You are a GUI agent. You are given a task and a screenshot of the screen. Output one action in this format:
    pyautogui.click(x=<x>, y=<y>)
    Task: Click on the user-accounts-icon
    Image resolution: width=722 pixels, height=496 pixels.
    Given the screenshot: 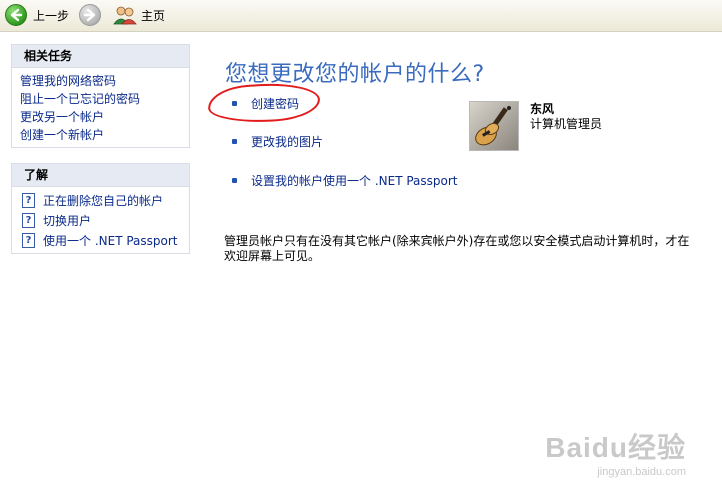 What is the action you would take?
    pyautogui.click(x=125, y=15)
    